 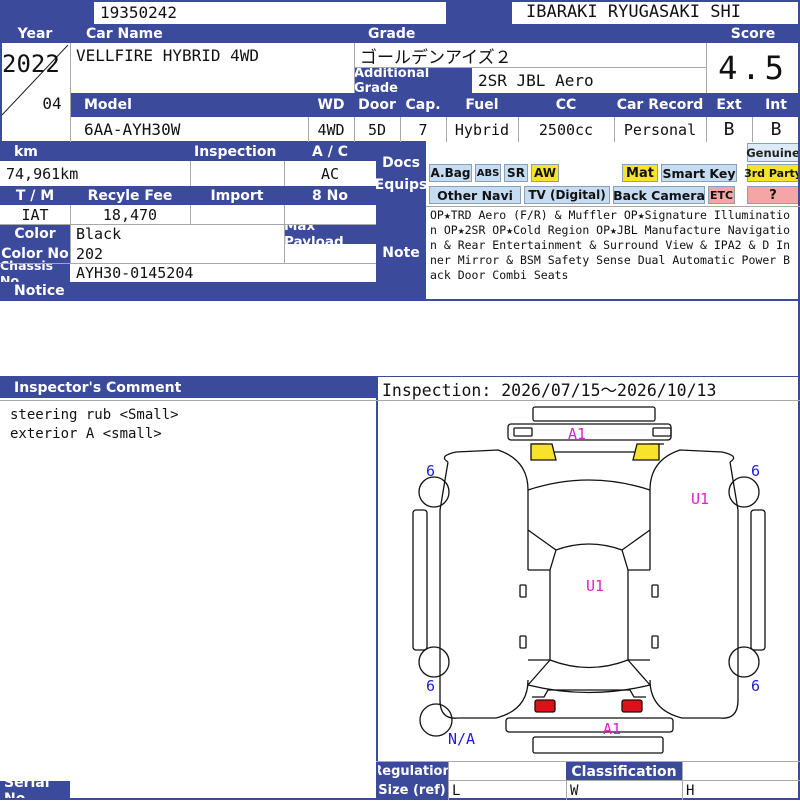 I want to click on comment-line: steering rub <Small>, so click(x=94, y=415).